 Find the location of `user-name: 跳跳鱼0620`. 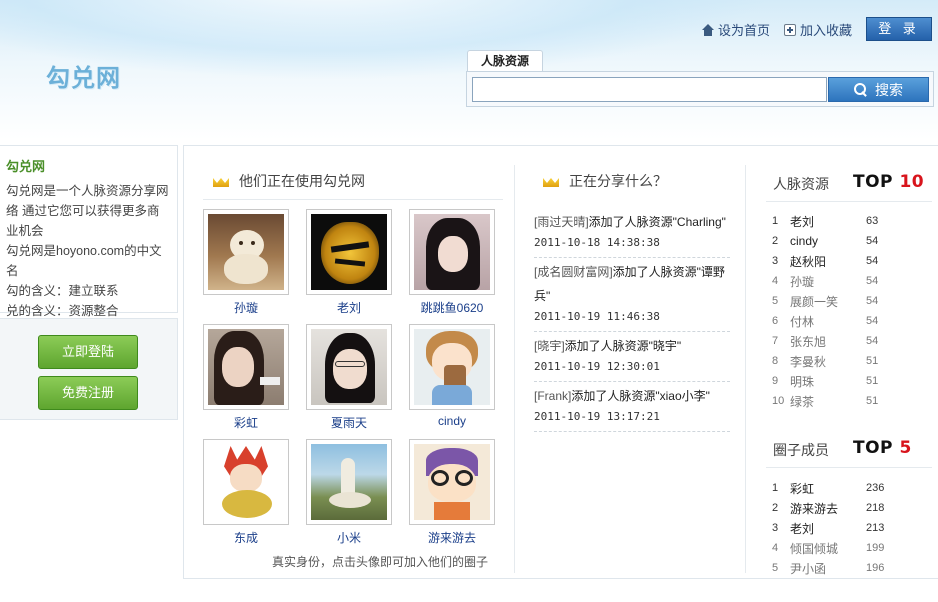

user-name: 跳跳鱼0620 is located at coordinates (452, 307).